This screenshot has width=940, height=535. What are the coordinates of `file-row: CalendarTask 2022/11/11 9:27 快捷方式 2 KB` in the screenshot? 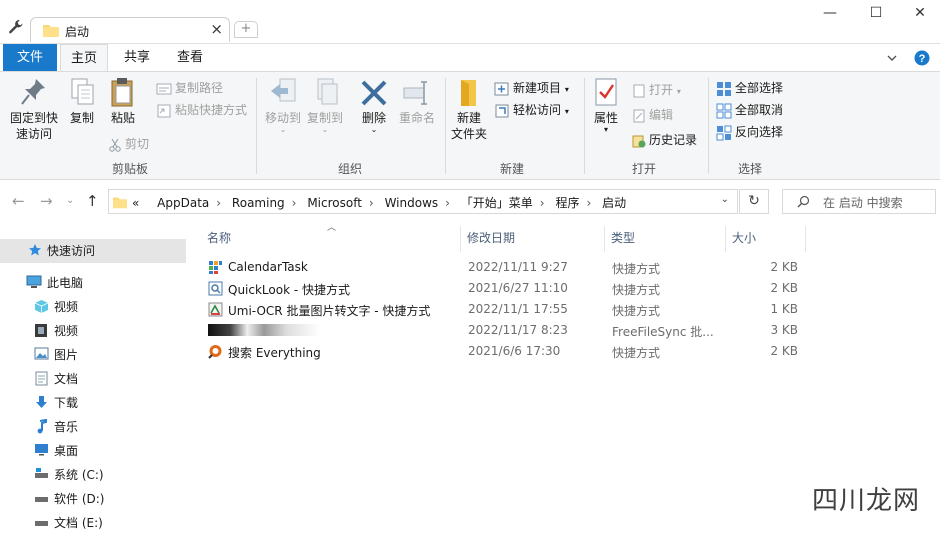 It's located at (504, 267).